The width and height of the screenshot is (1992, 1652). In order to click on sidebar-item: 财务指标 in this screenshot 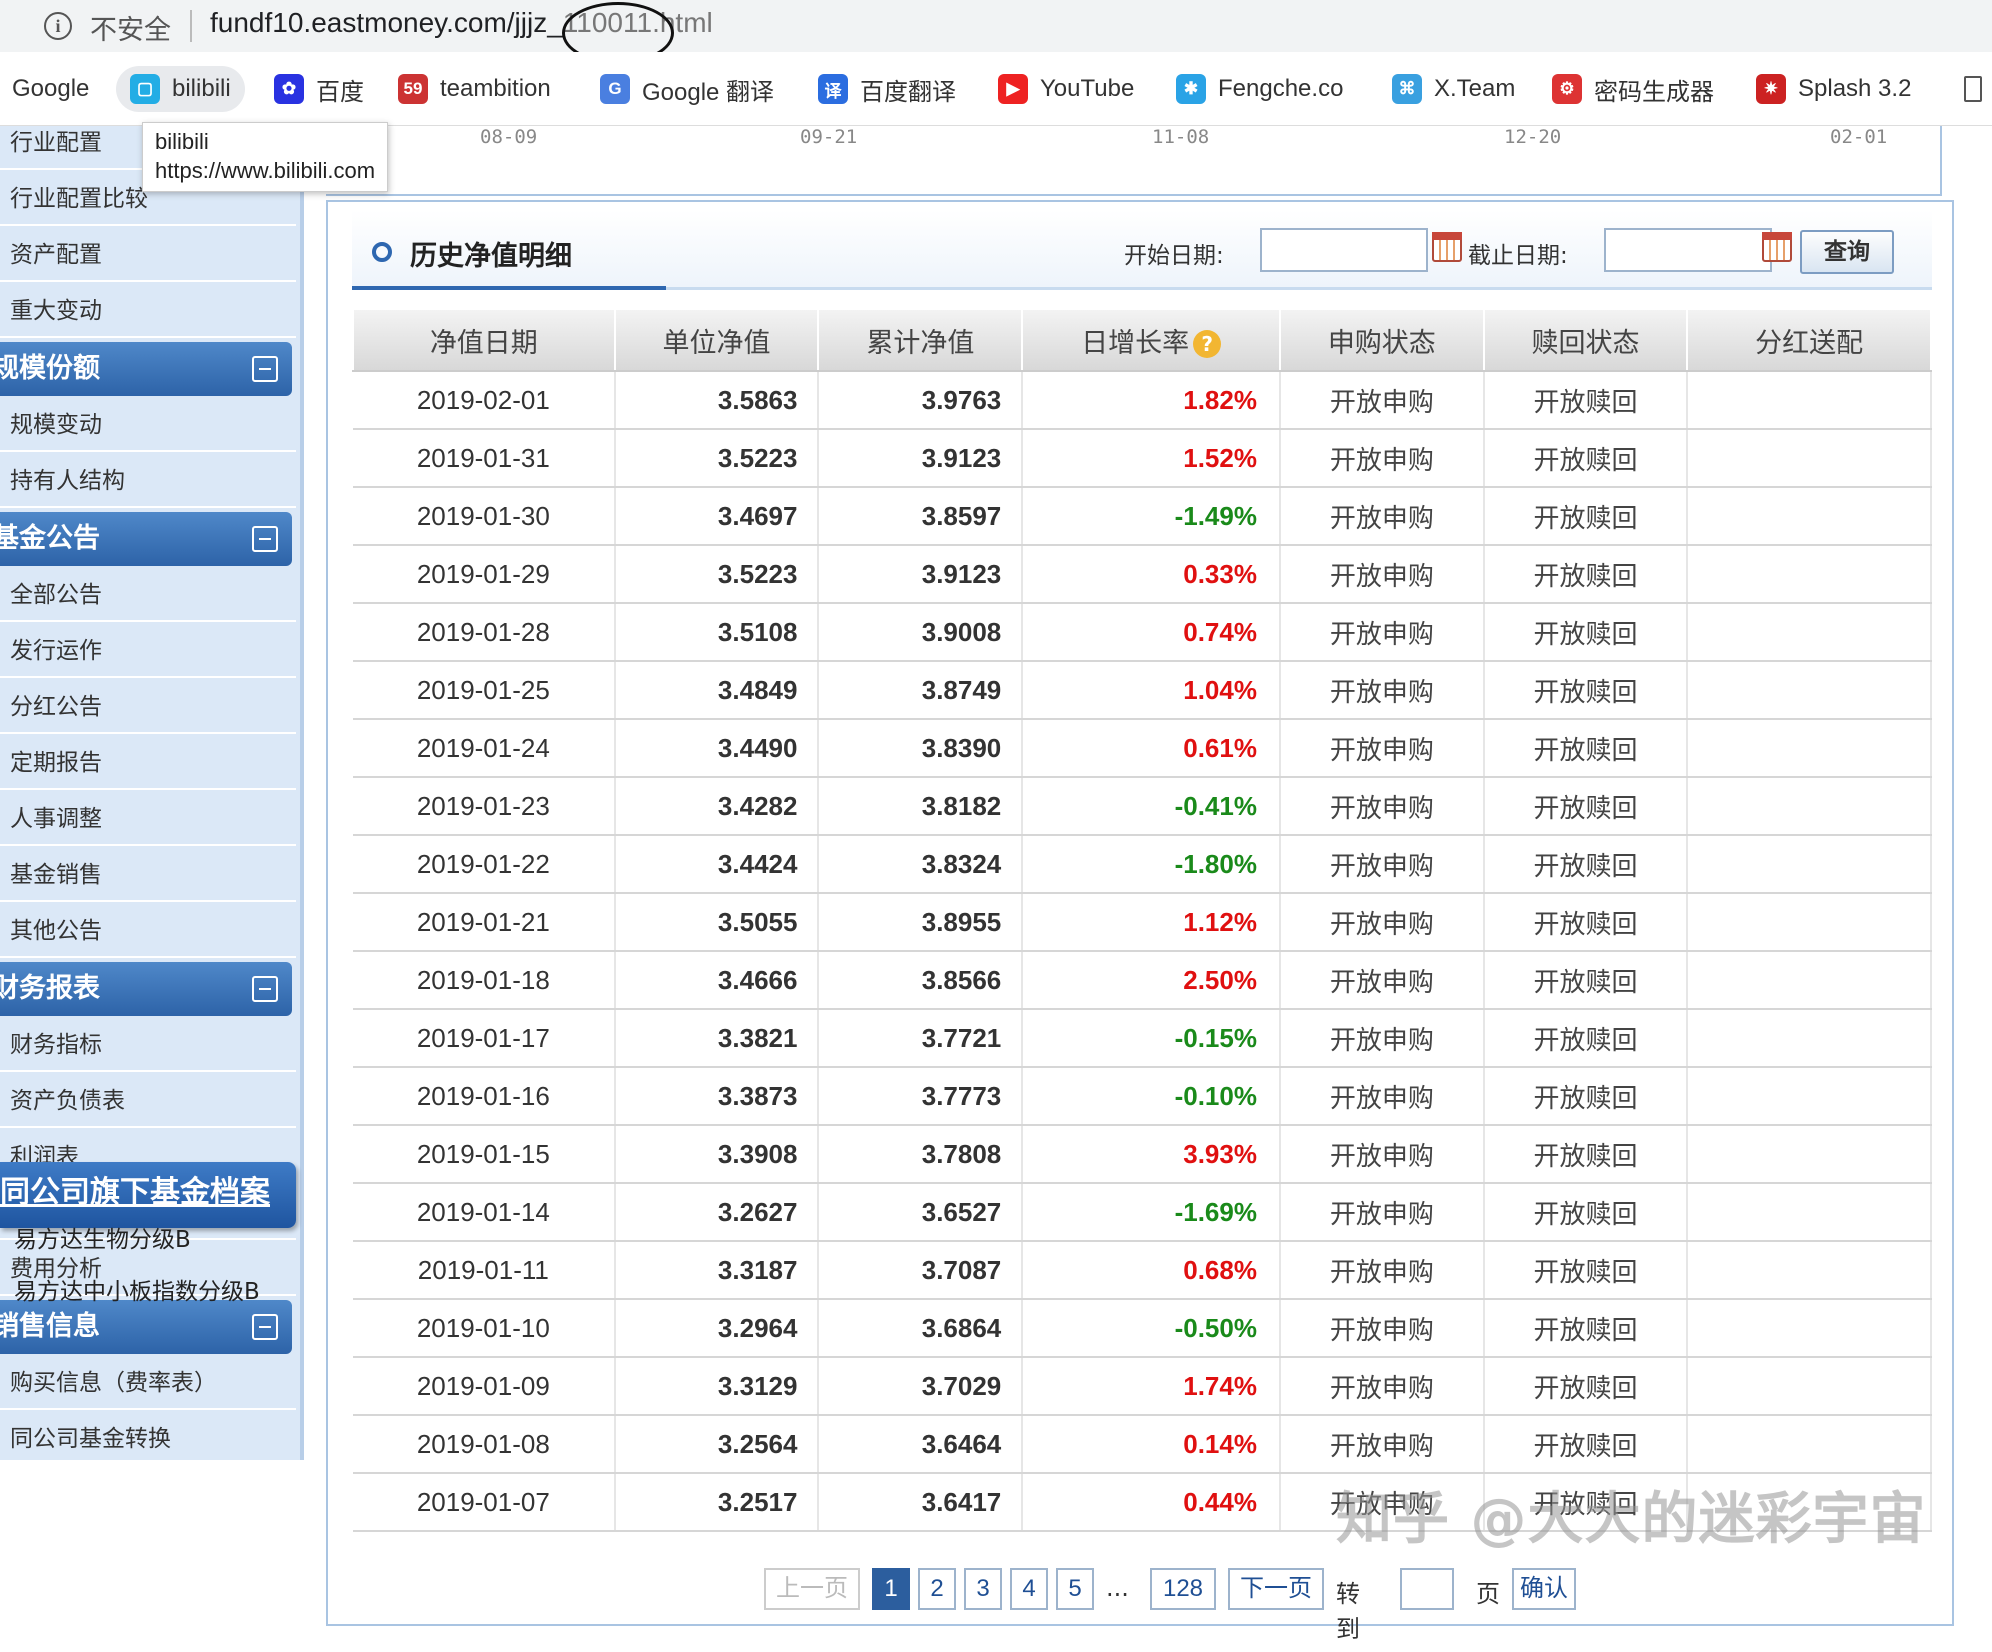, I will do `click(148, 1045)`.